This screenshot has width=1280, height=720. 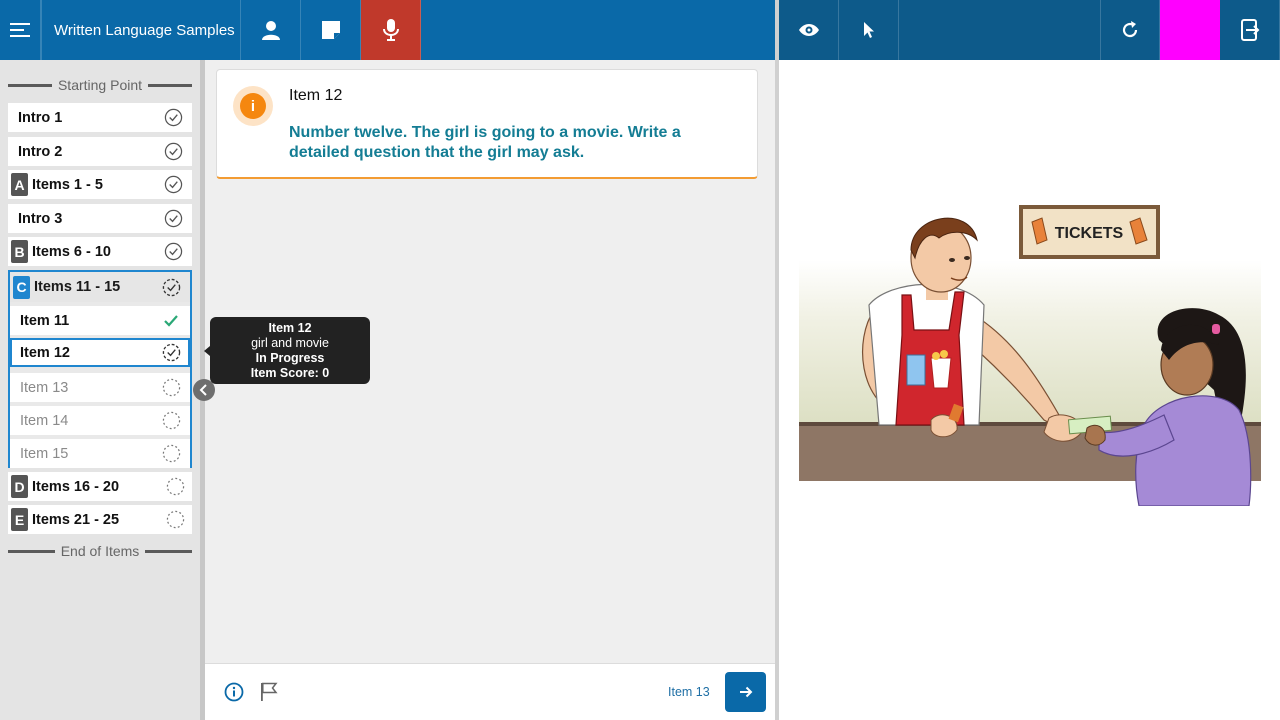 I want to click on set-letter-badge: D, so click(x=19, y=486).